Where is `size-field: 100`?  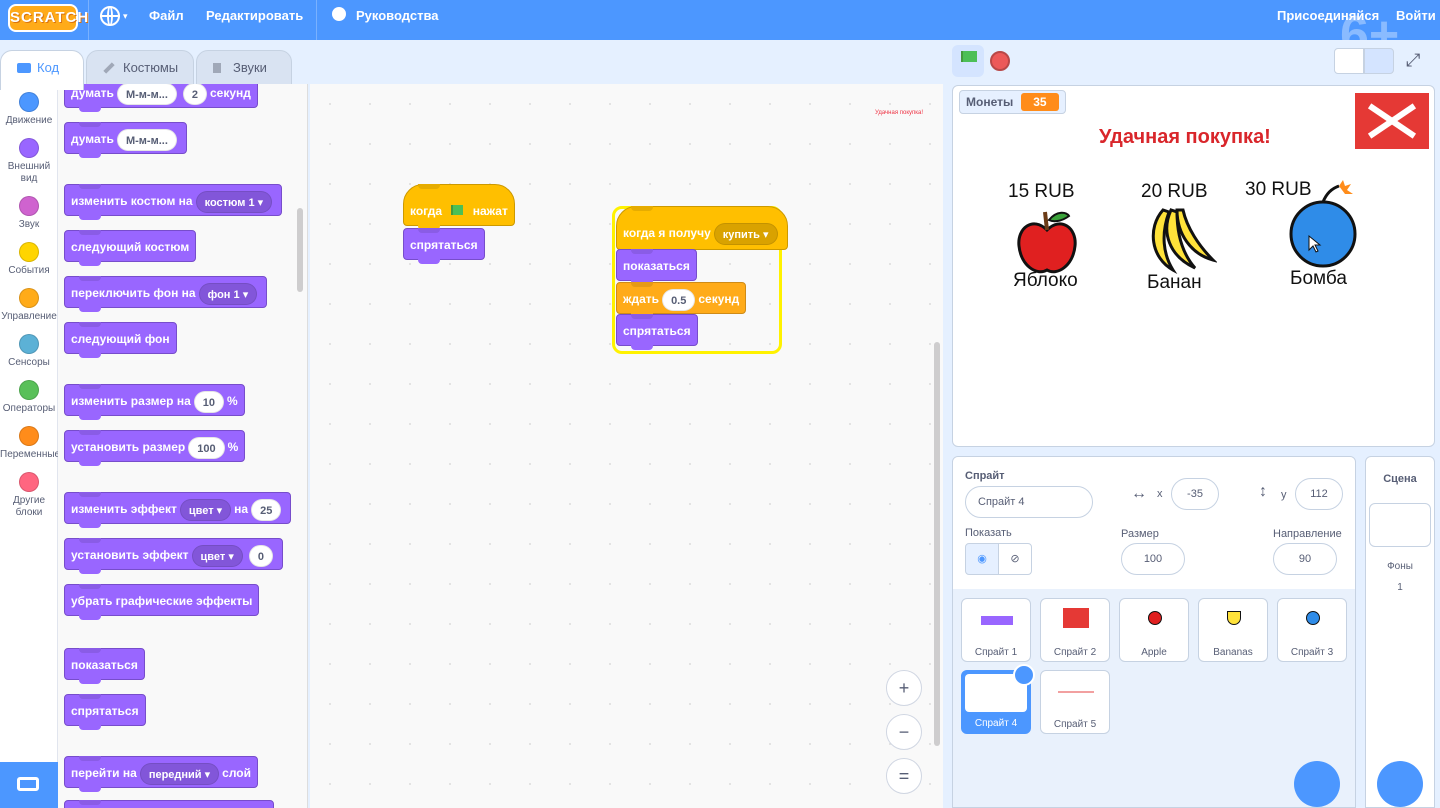 size-field: 100 is located at coordinates (1153, 559).